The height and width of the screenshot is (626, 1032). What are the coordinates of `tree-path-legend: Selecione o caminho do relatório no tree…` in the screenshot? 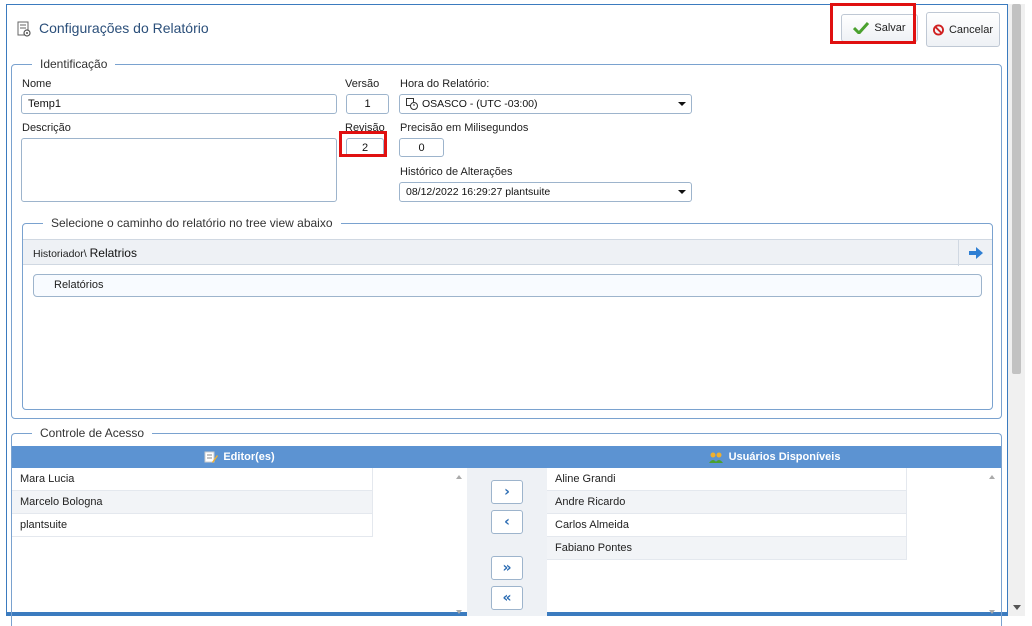 It's located at (192, 223).